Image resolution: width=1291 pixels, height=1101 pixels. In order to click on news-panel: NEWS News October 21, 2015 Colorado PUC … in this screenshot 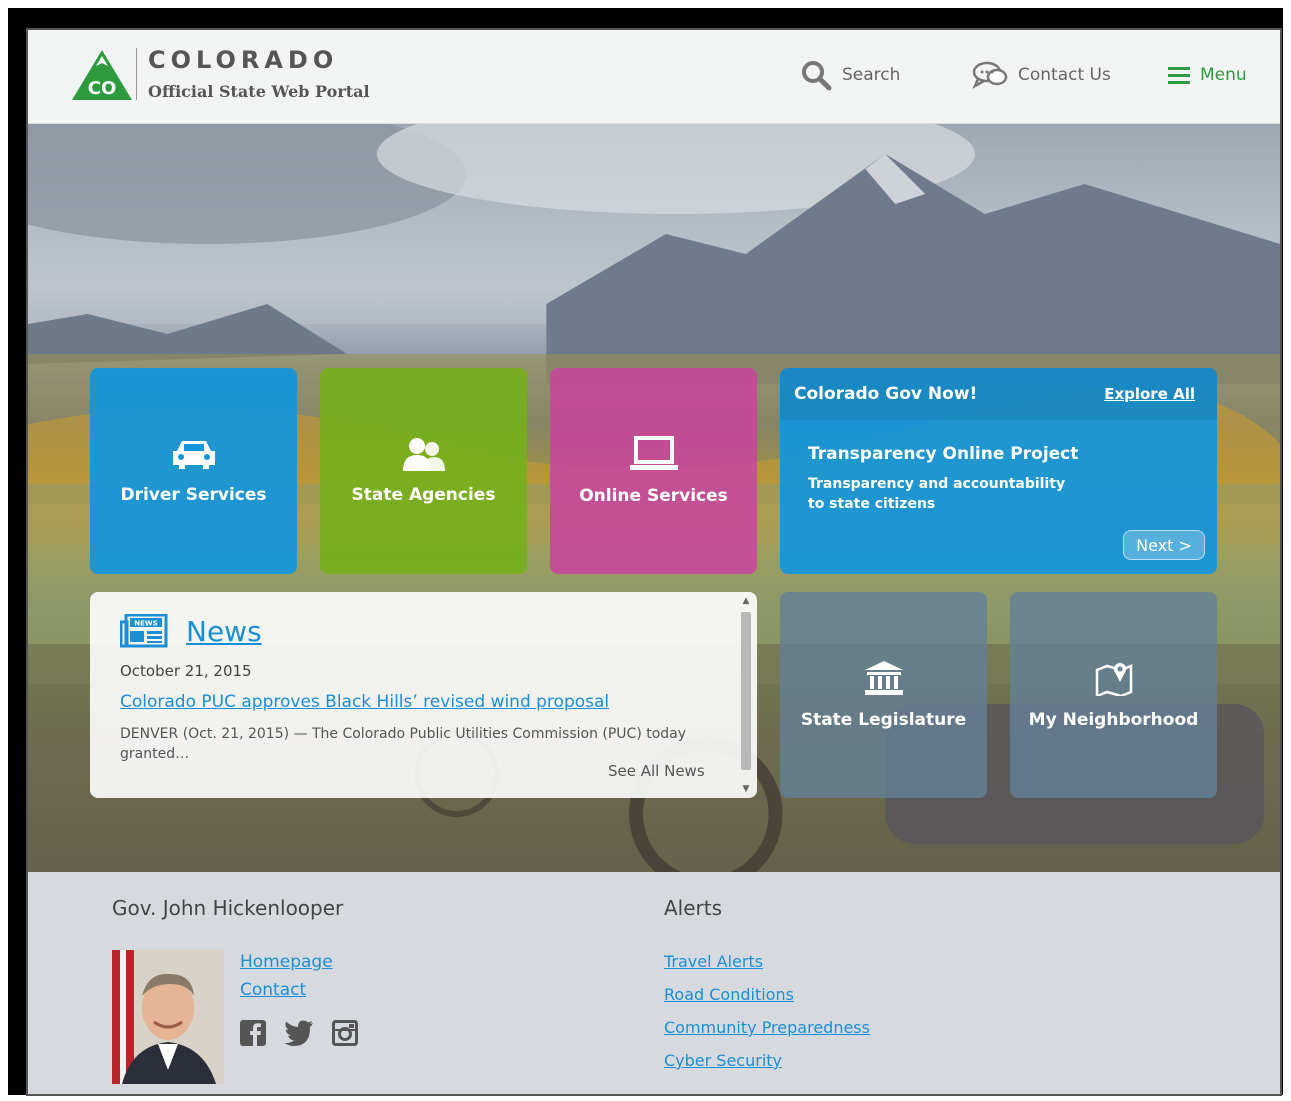, I will do `click(423, 695)`.